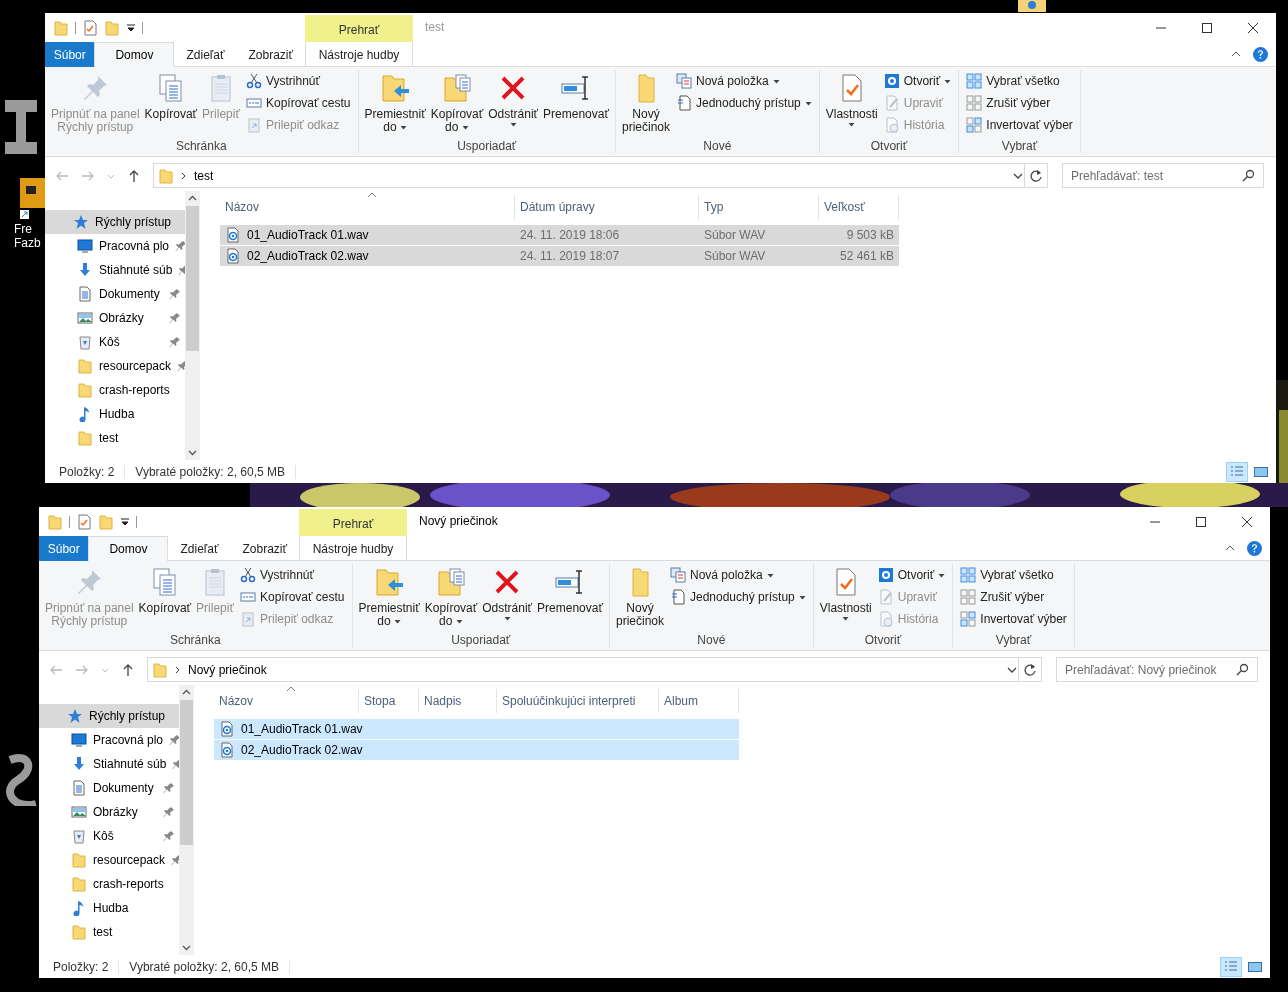 The width and height of the screenshot is (1288, 992). What do you see at coordinates (1157, 669) in the screenshot?
I see `search-field: Prehľadávať: Nový priečinok` at bounding box center [1157, 669].